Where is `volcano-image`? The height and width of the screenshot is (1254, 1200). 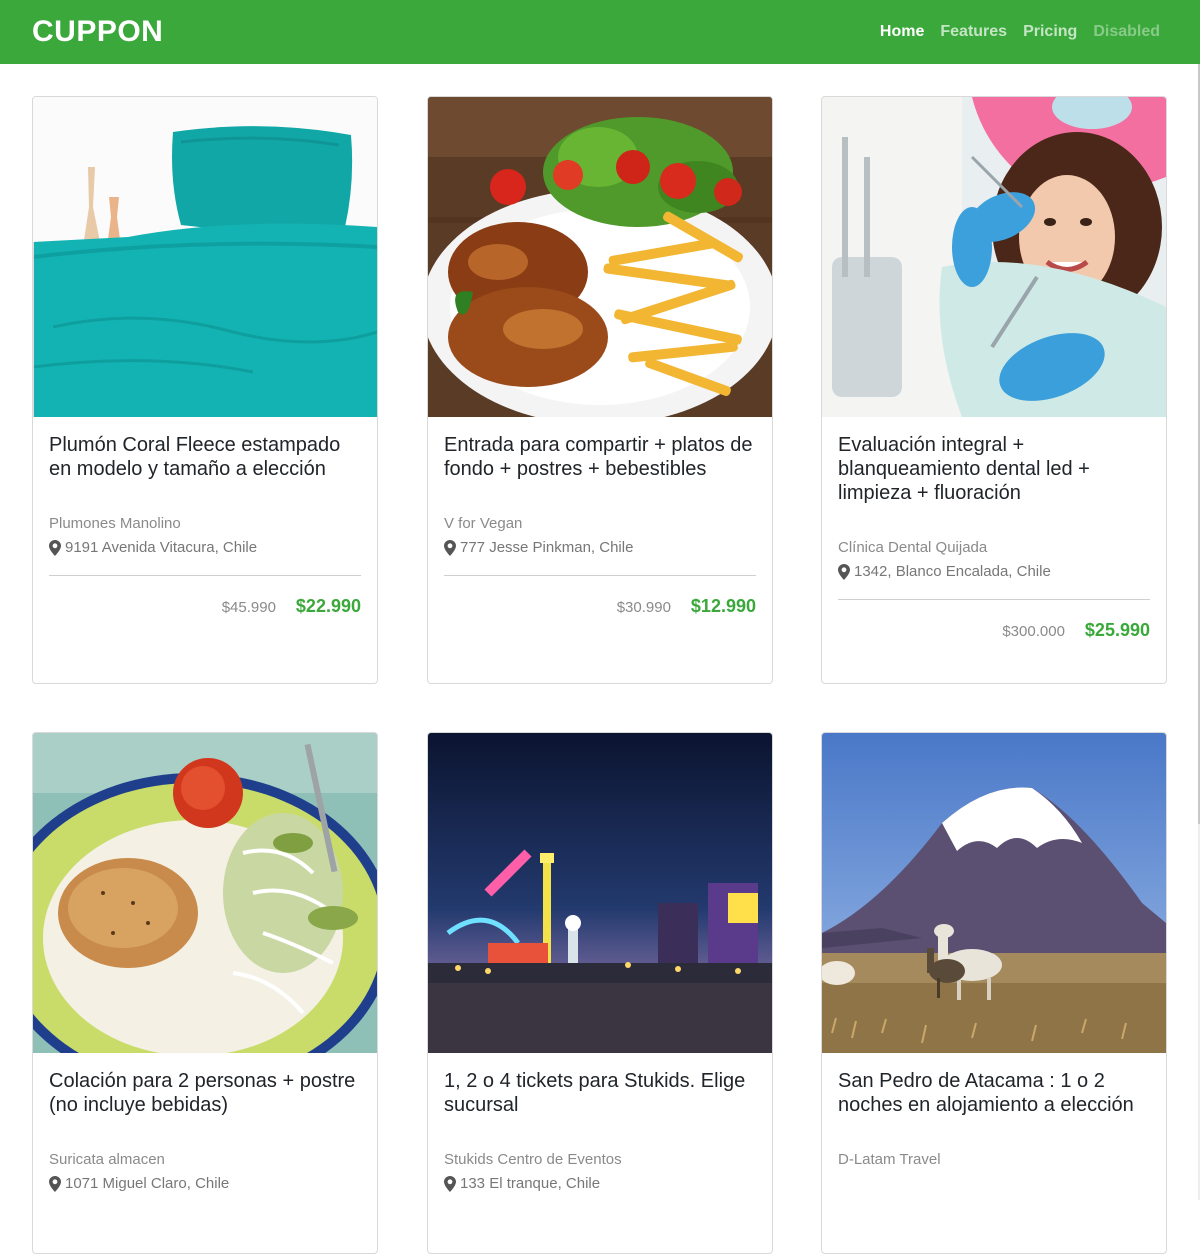 volcano-image is located at coordinates (994, 893).